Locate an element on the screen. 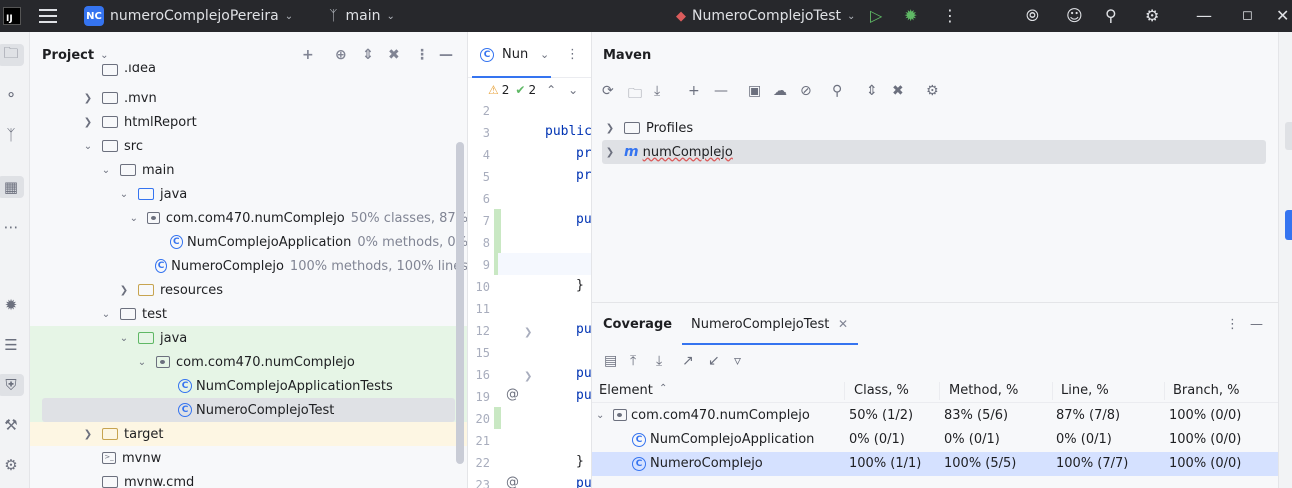  project-selector: numeroComplejoPereira is located at coordinates (194, 16).